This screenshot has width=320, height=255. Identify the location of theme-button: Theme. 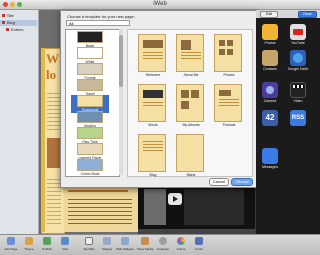
(29, 245).